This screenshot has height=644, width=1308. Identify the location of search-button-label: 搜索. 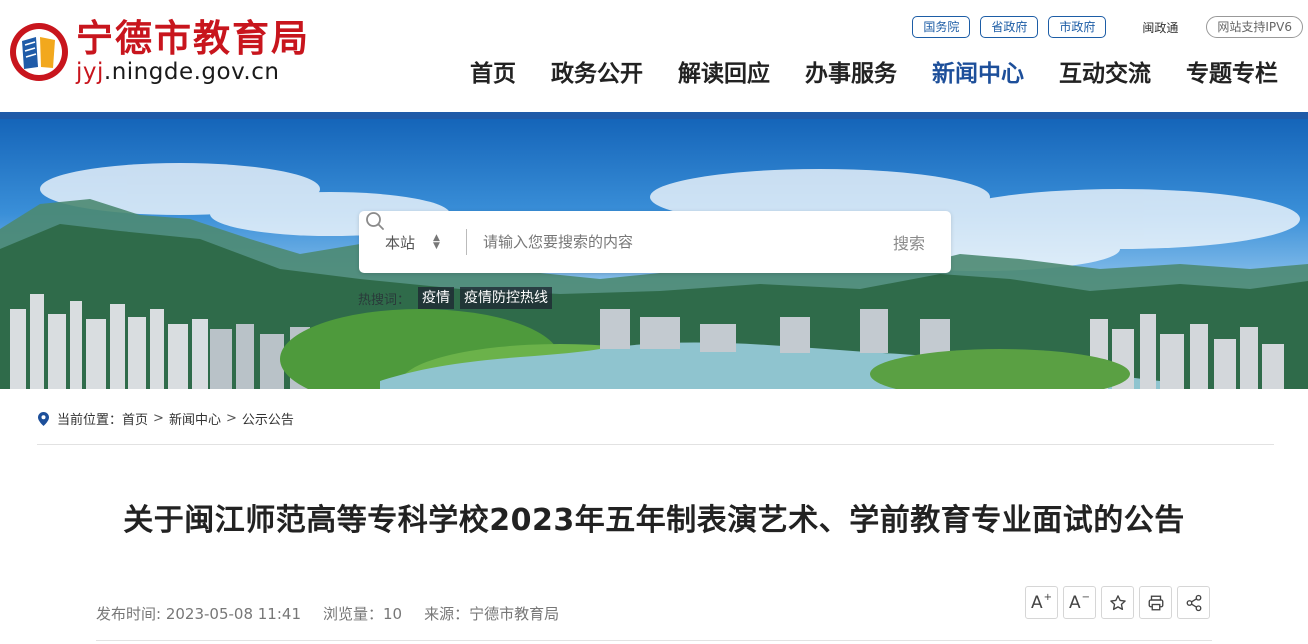
(908, 243).